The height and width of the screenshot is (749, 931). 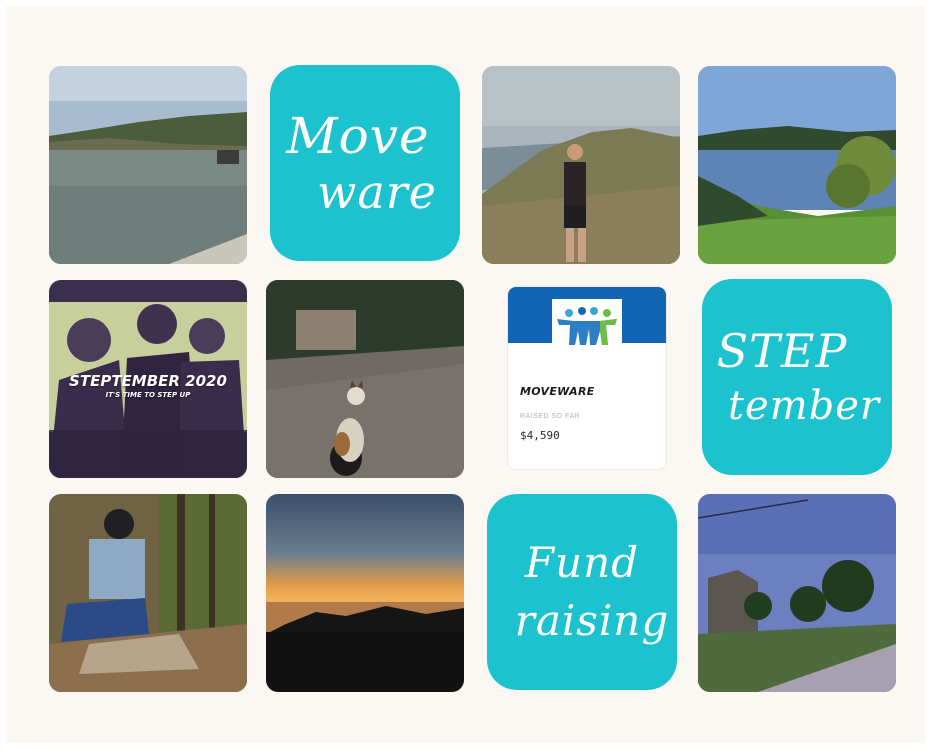 I want to click on fundraising-word-1: Fund, so click(x=582, y=562).